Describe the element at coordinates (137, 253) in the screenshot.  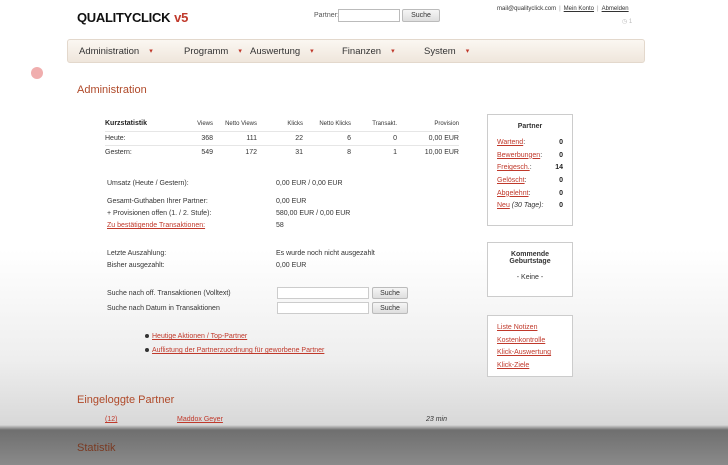
I see `auszahlung-label: Letzte Auszahlung:` at that location.